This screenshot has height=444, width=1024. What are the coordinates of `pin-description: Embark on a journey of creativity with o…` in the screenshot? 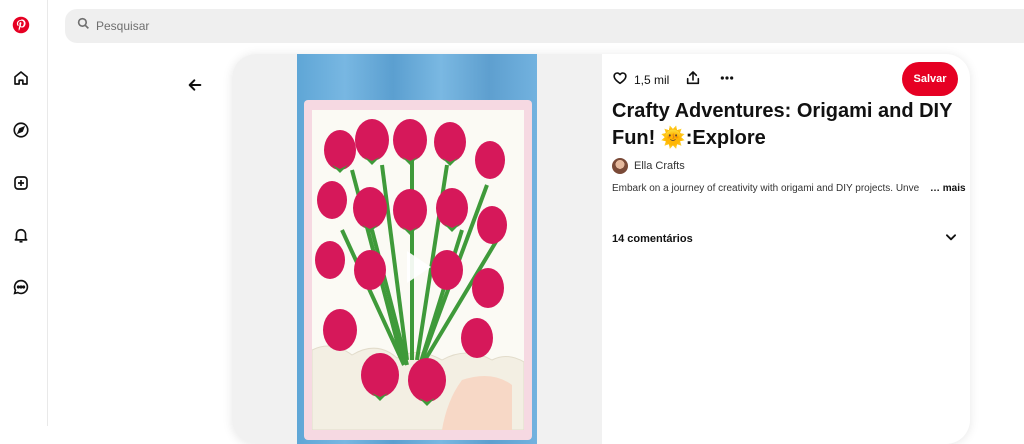 It's located at (766, 188).